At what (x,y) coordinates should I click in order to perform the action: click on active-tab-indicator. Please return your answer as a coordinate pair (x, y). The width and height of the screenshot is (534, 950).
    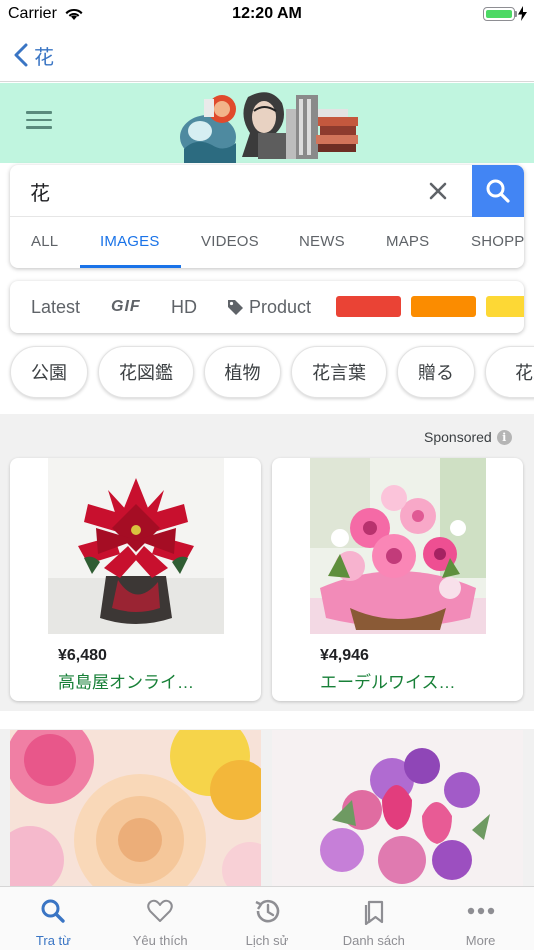
    Looking at the image, I should click on (130, 266).